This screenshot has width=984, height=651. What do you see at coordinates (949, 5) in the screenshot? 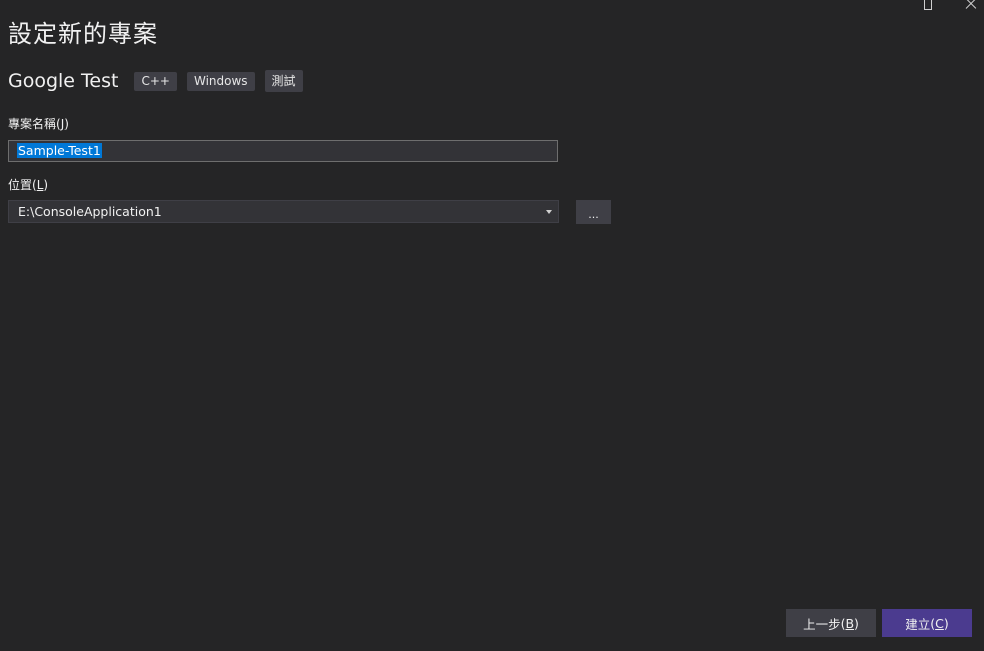
I see `window-controls` at bounding box center [949, 5].